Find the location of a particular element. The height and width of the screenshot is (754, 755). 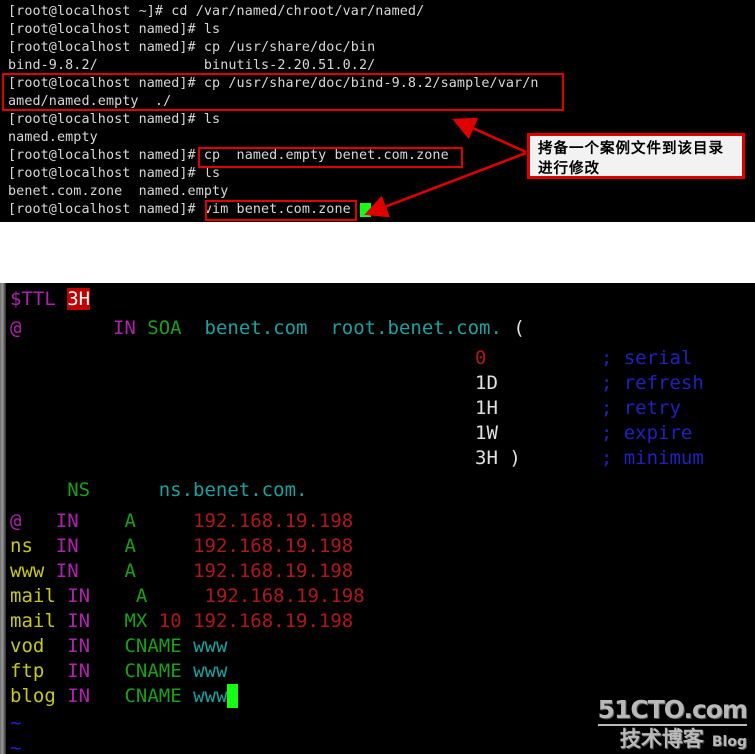

record-value-4: 192.168.19.198 is located at coordinates (273, 621).